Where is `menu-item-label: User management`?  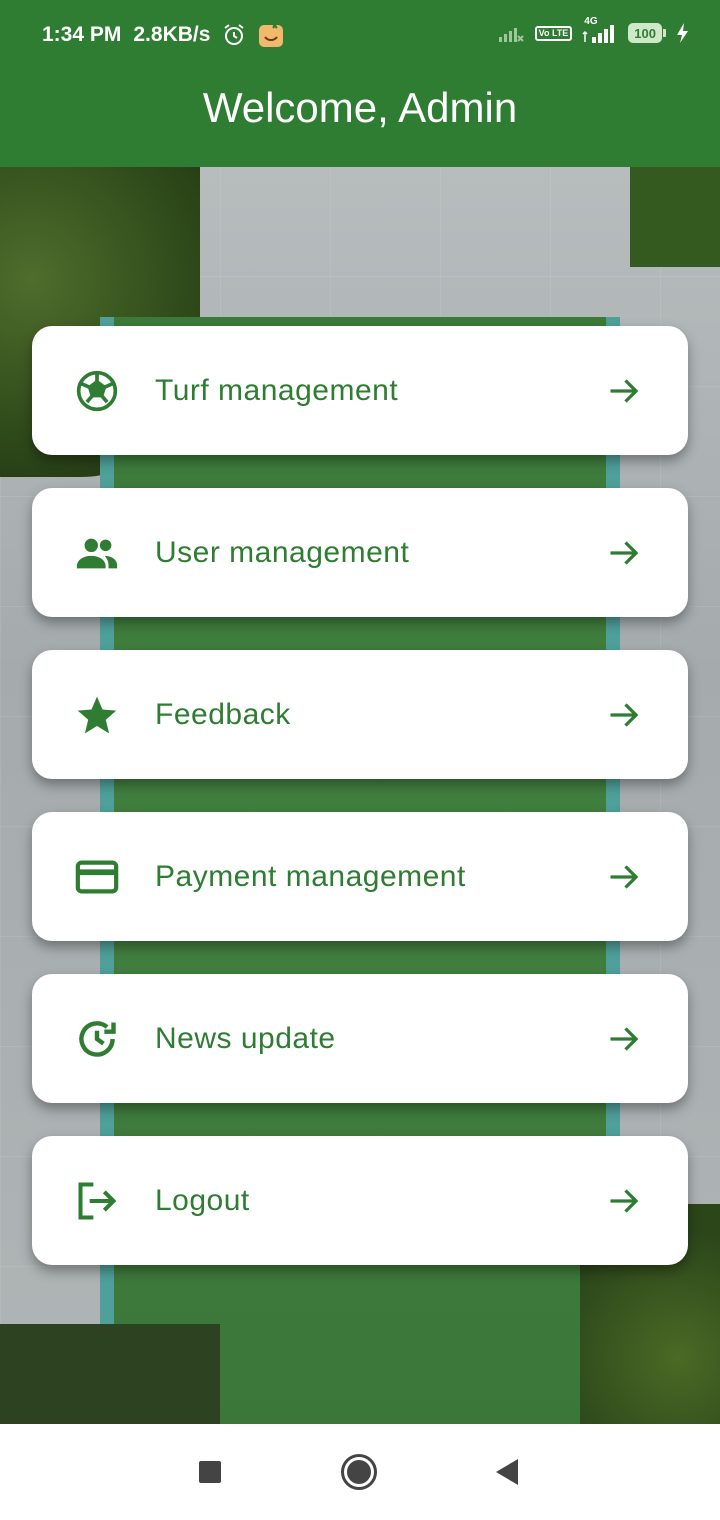 menu-item-label: User management is located at coordinates (282, 552).